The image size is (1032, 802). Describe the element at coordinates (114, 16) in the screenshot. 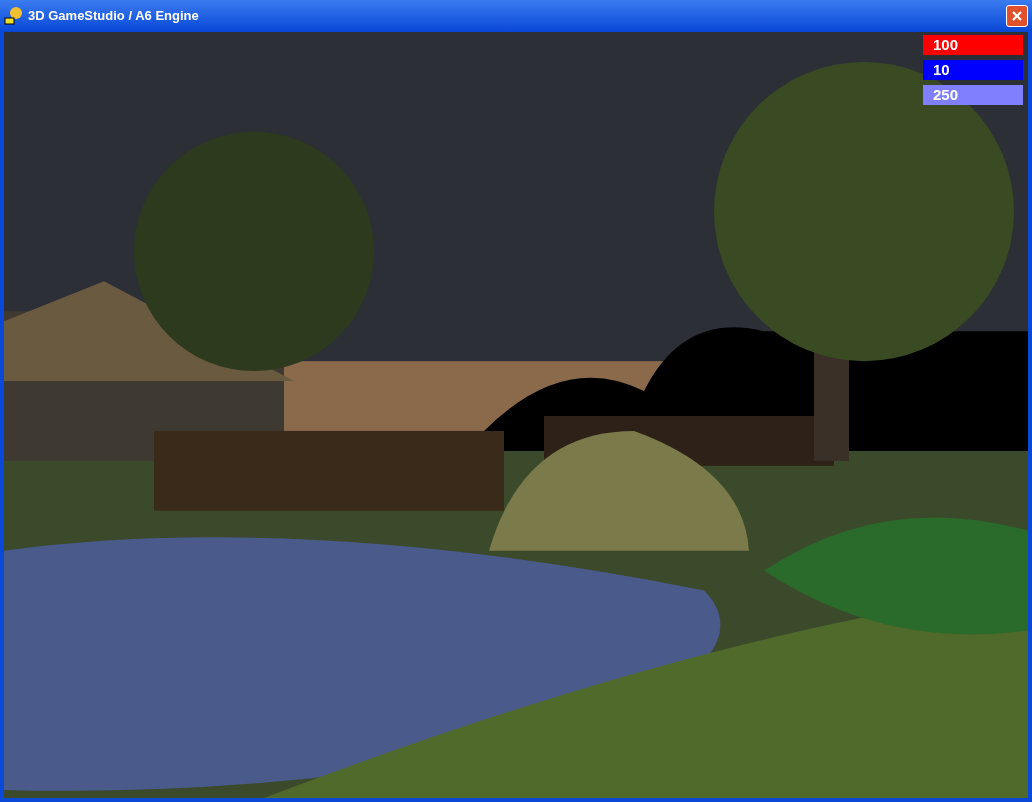

I see `window-title: 3D GameStudio / A6 Engine` at that location.